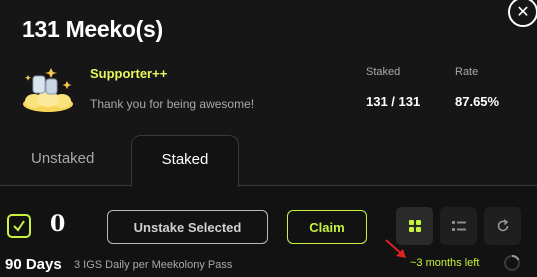 This screenshot has width=537, height=277. Describe the element at coordinates (395, 248) in the screenshot. I see `annotation-arrow-icon` at that location.